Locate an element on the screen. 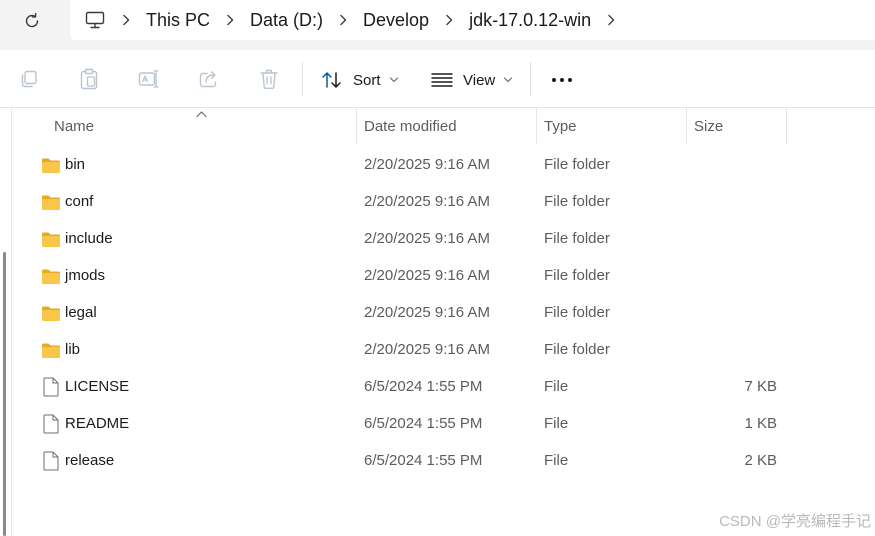 The width and height of the screenshot is (875, 536). navigation-scrollbar is located at coordinates (4, 394).